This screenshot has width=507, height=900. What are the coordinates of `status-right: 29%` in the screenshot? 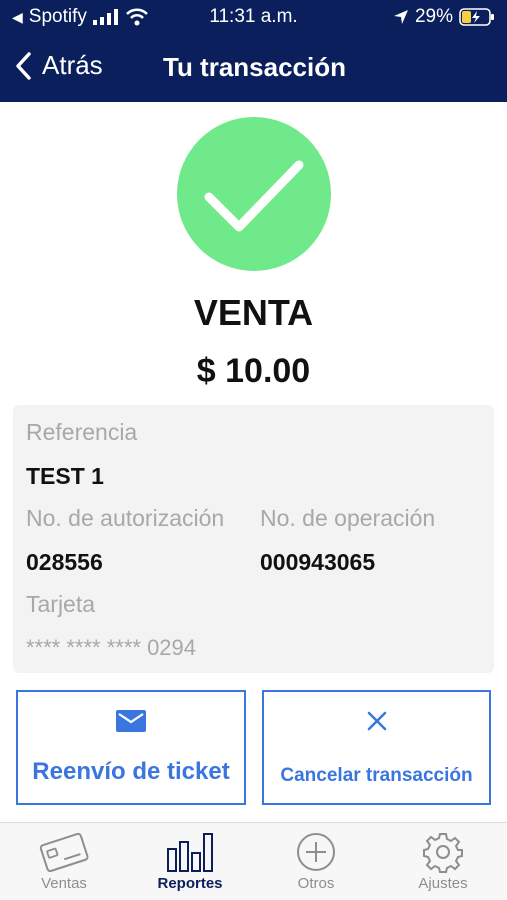 It's located at (444, 17).